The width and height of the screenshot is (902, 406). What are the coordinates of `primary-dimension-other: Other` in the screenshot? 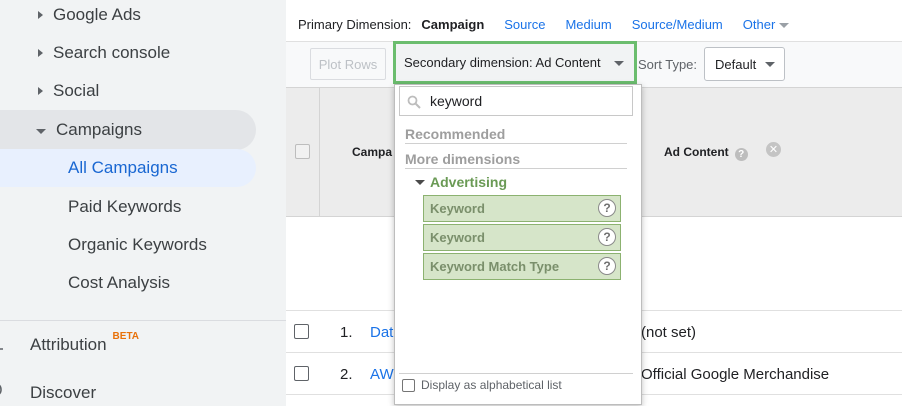 It's located at (766, 24).